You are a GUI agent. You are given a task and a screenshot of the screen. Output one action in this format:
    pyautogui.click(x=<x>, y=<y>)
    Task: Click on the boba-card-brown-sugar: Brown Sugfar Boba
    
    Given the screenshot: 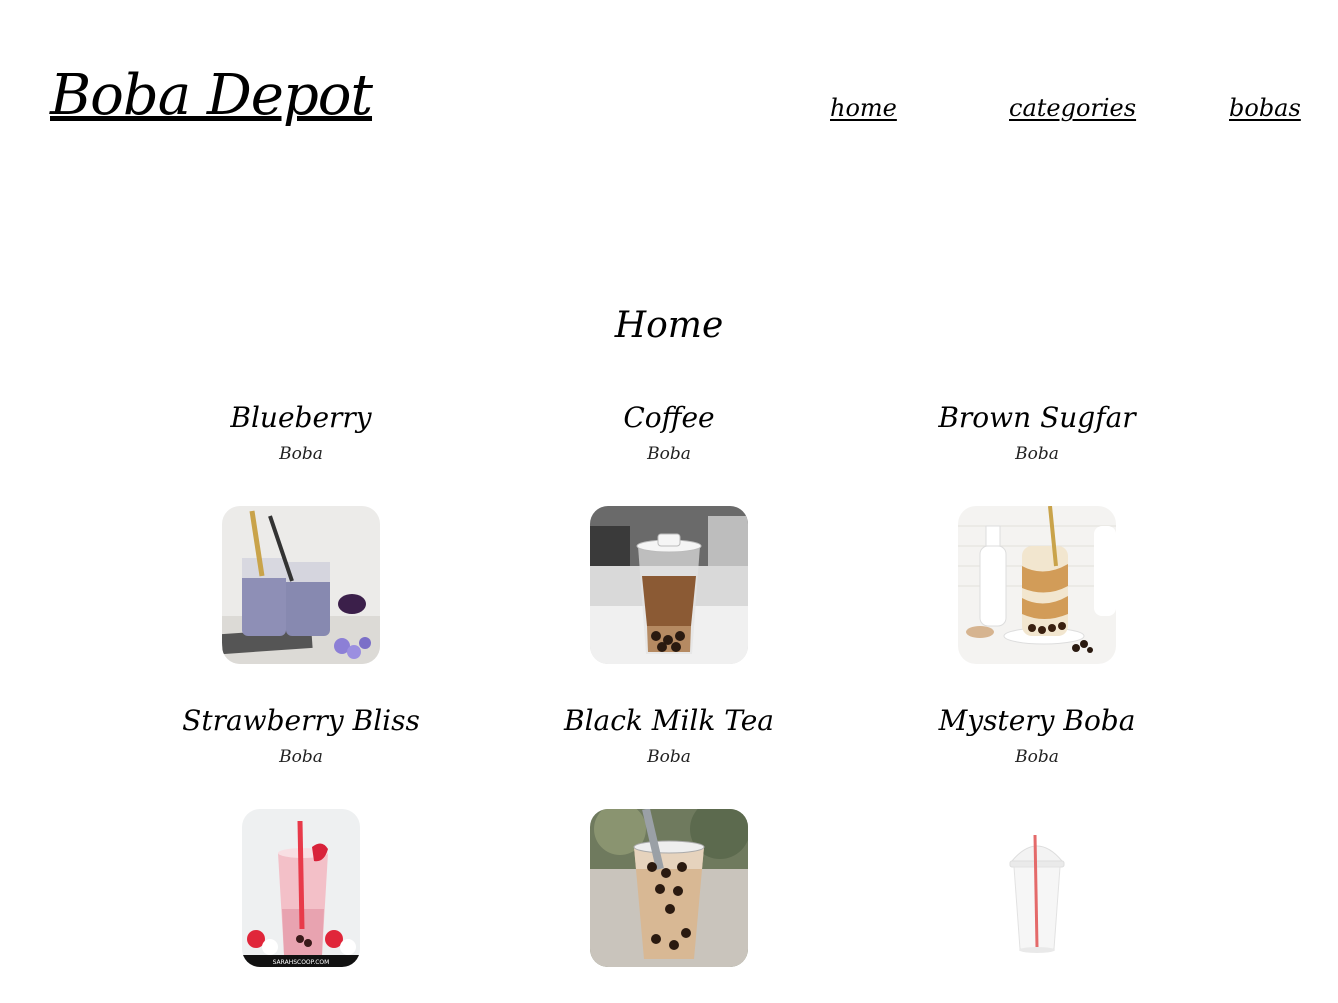 What is the action you would take?
    pyautogui.click(x=1037, y=551)
    